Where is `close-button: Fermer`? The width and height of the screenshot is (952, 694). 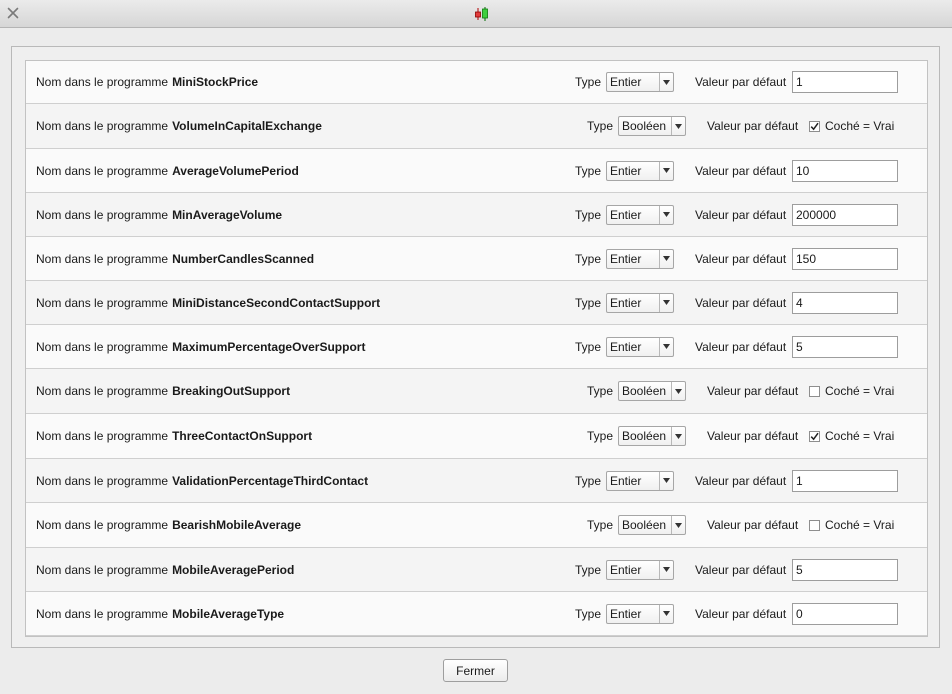 close-button: Fermer is located at coordinates (475, 670).